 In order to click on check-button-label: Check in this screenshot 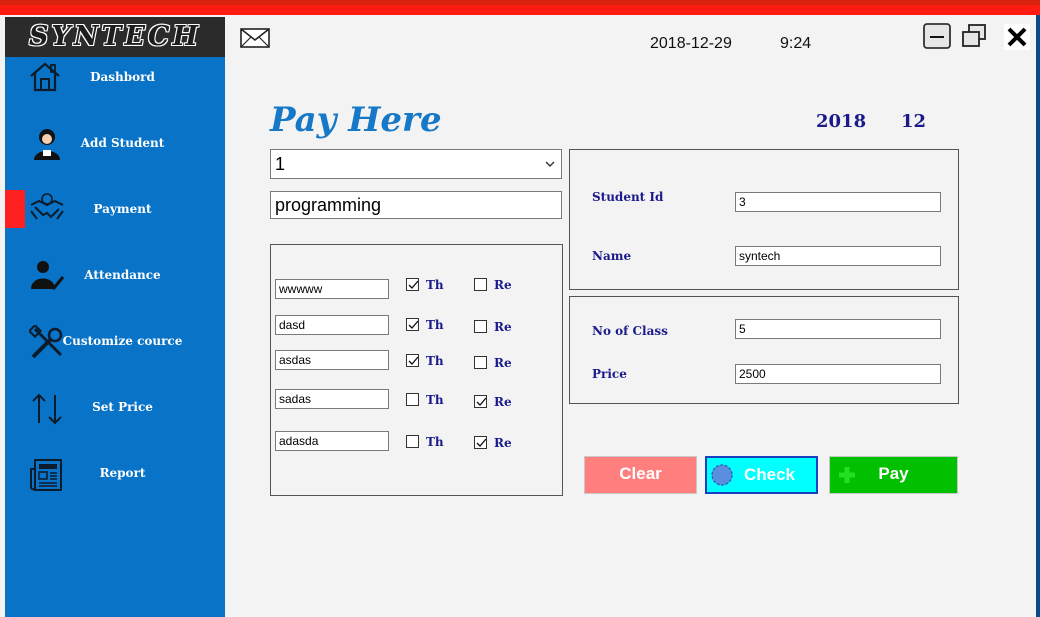, I will do `click(769, 474)`.